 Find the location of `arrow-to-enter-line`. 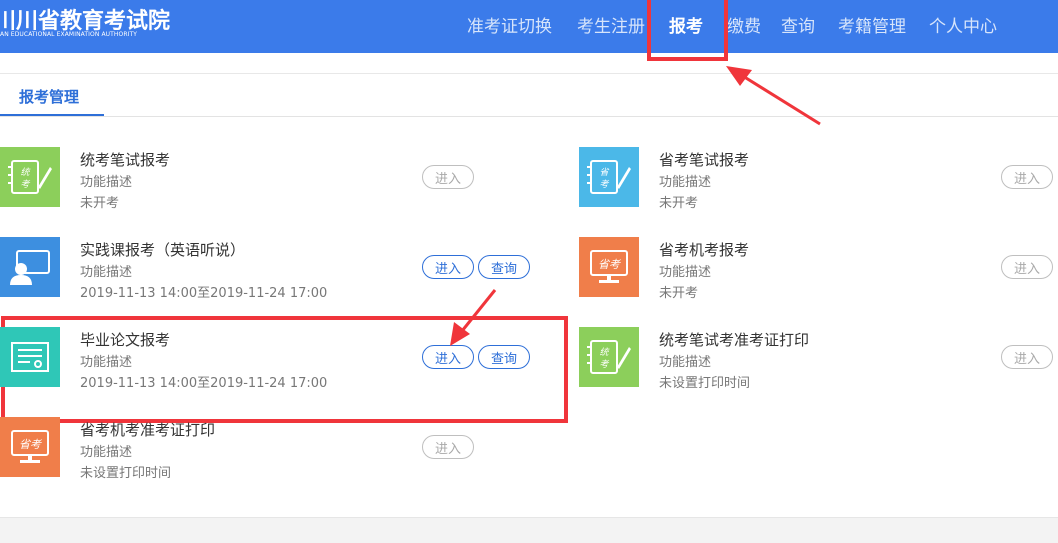

arrow-to-enter-line is located at coordinates (476, 313).